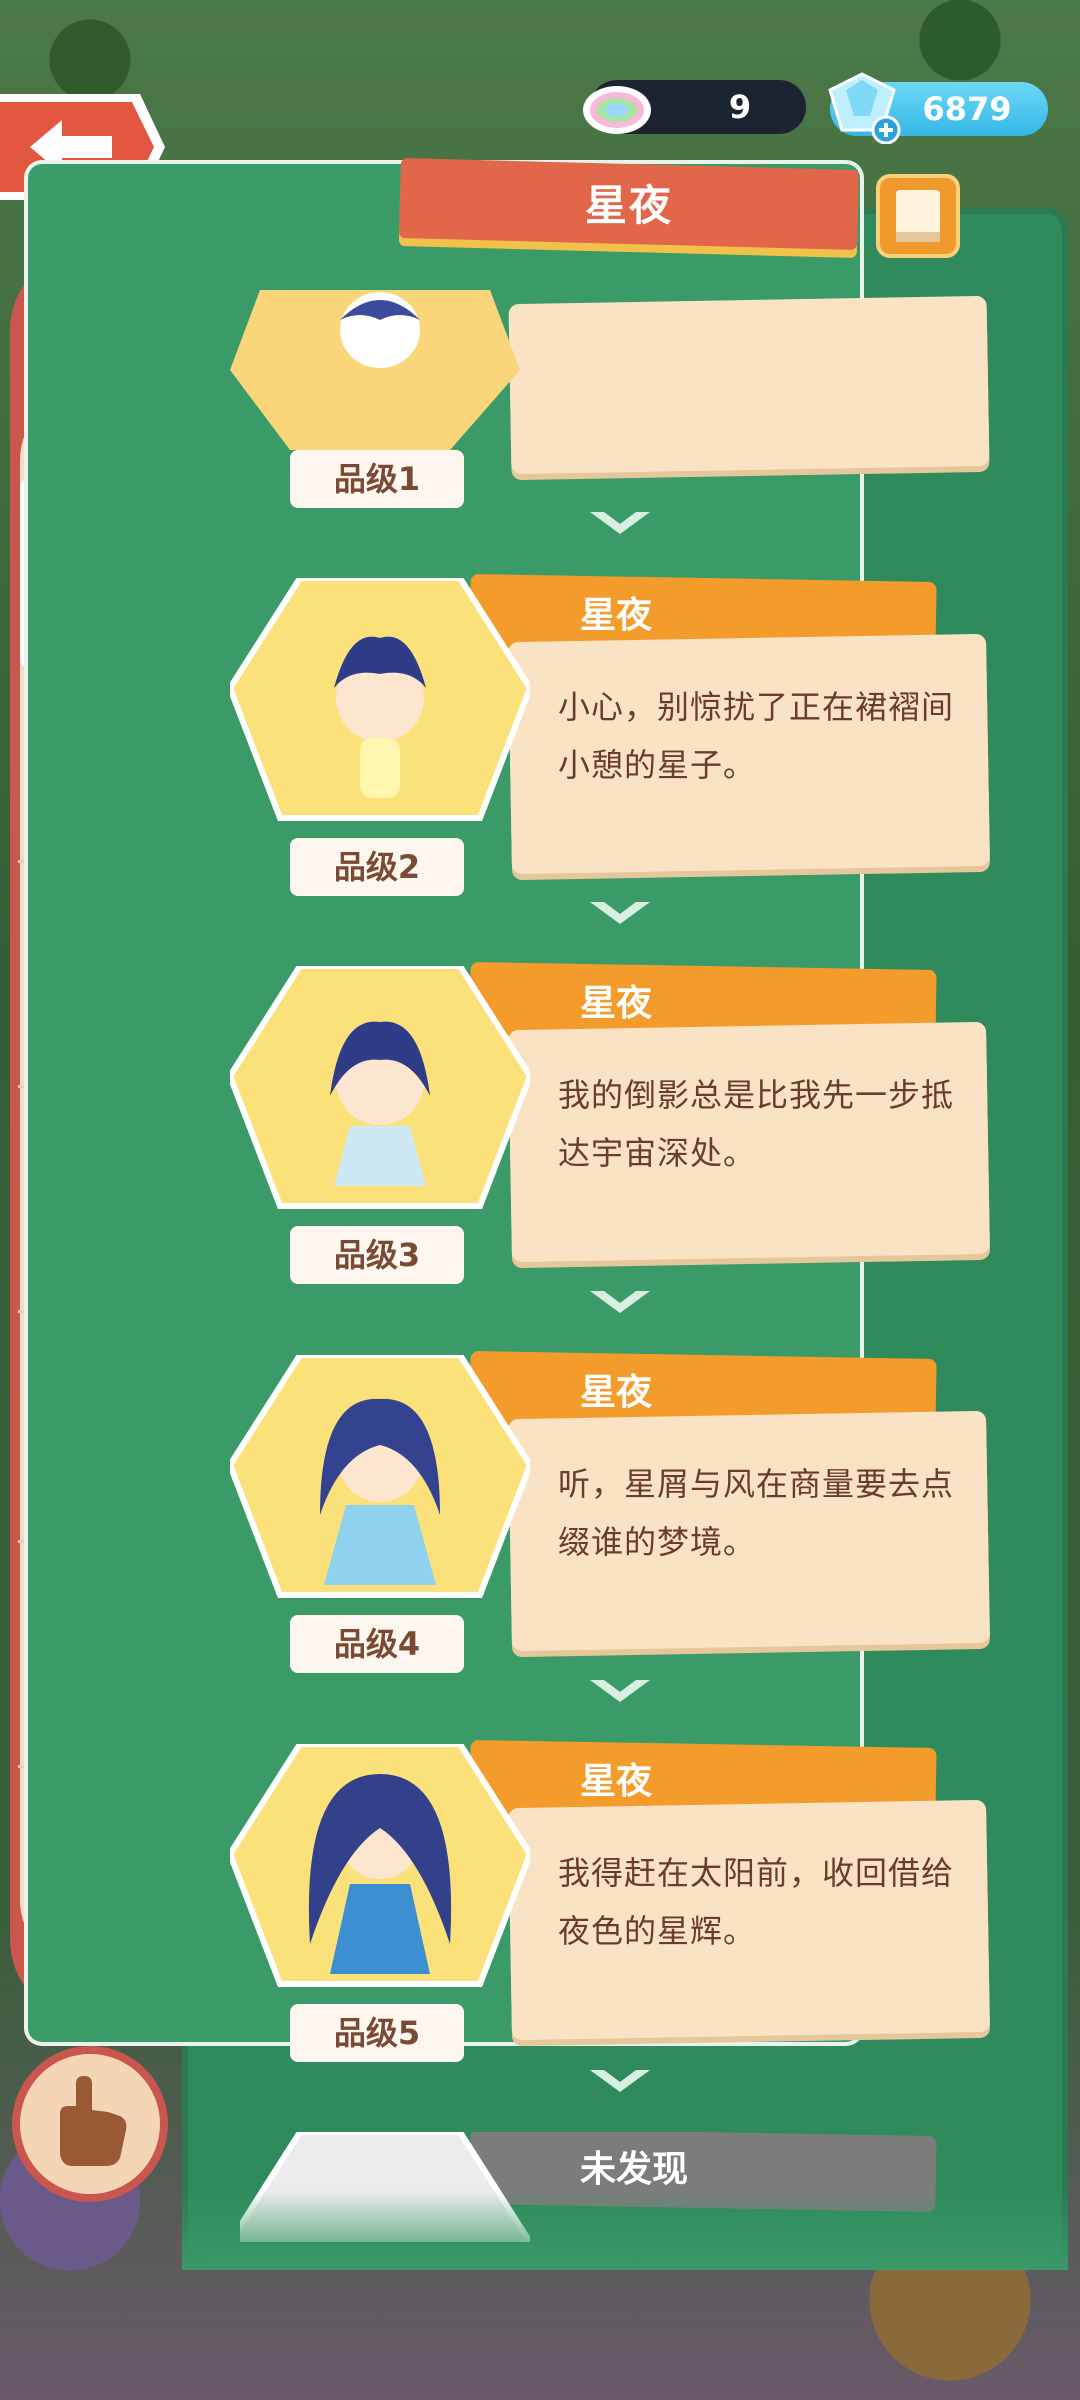  Describe the element at coordinates (756, 1124) in the screenshot. I see `card-description: 我的倒影总是比我先一步抵达宇宙深处。` at that location.